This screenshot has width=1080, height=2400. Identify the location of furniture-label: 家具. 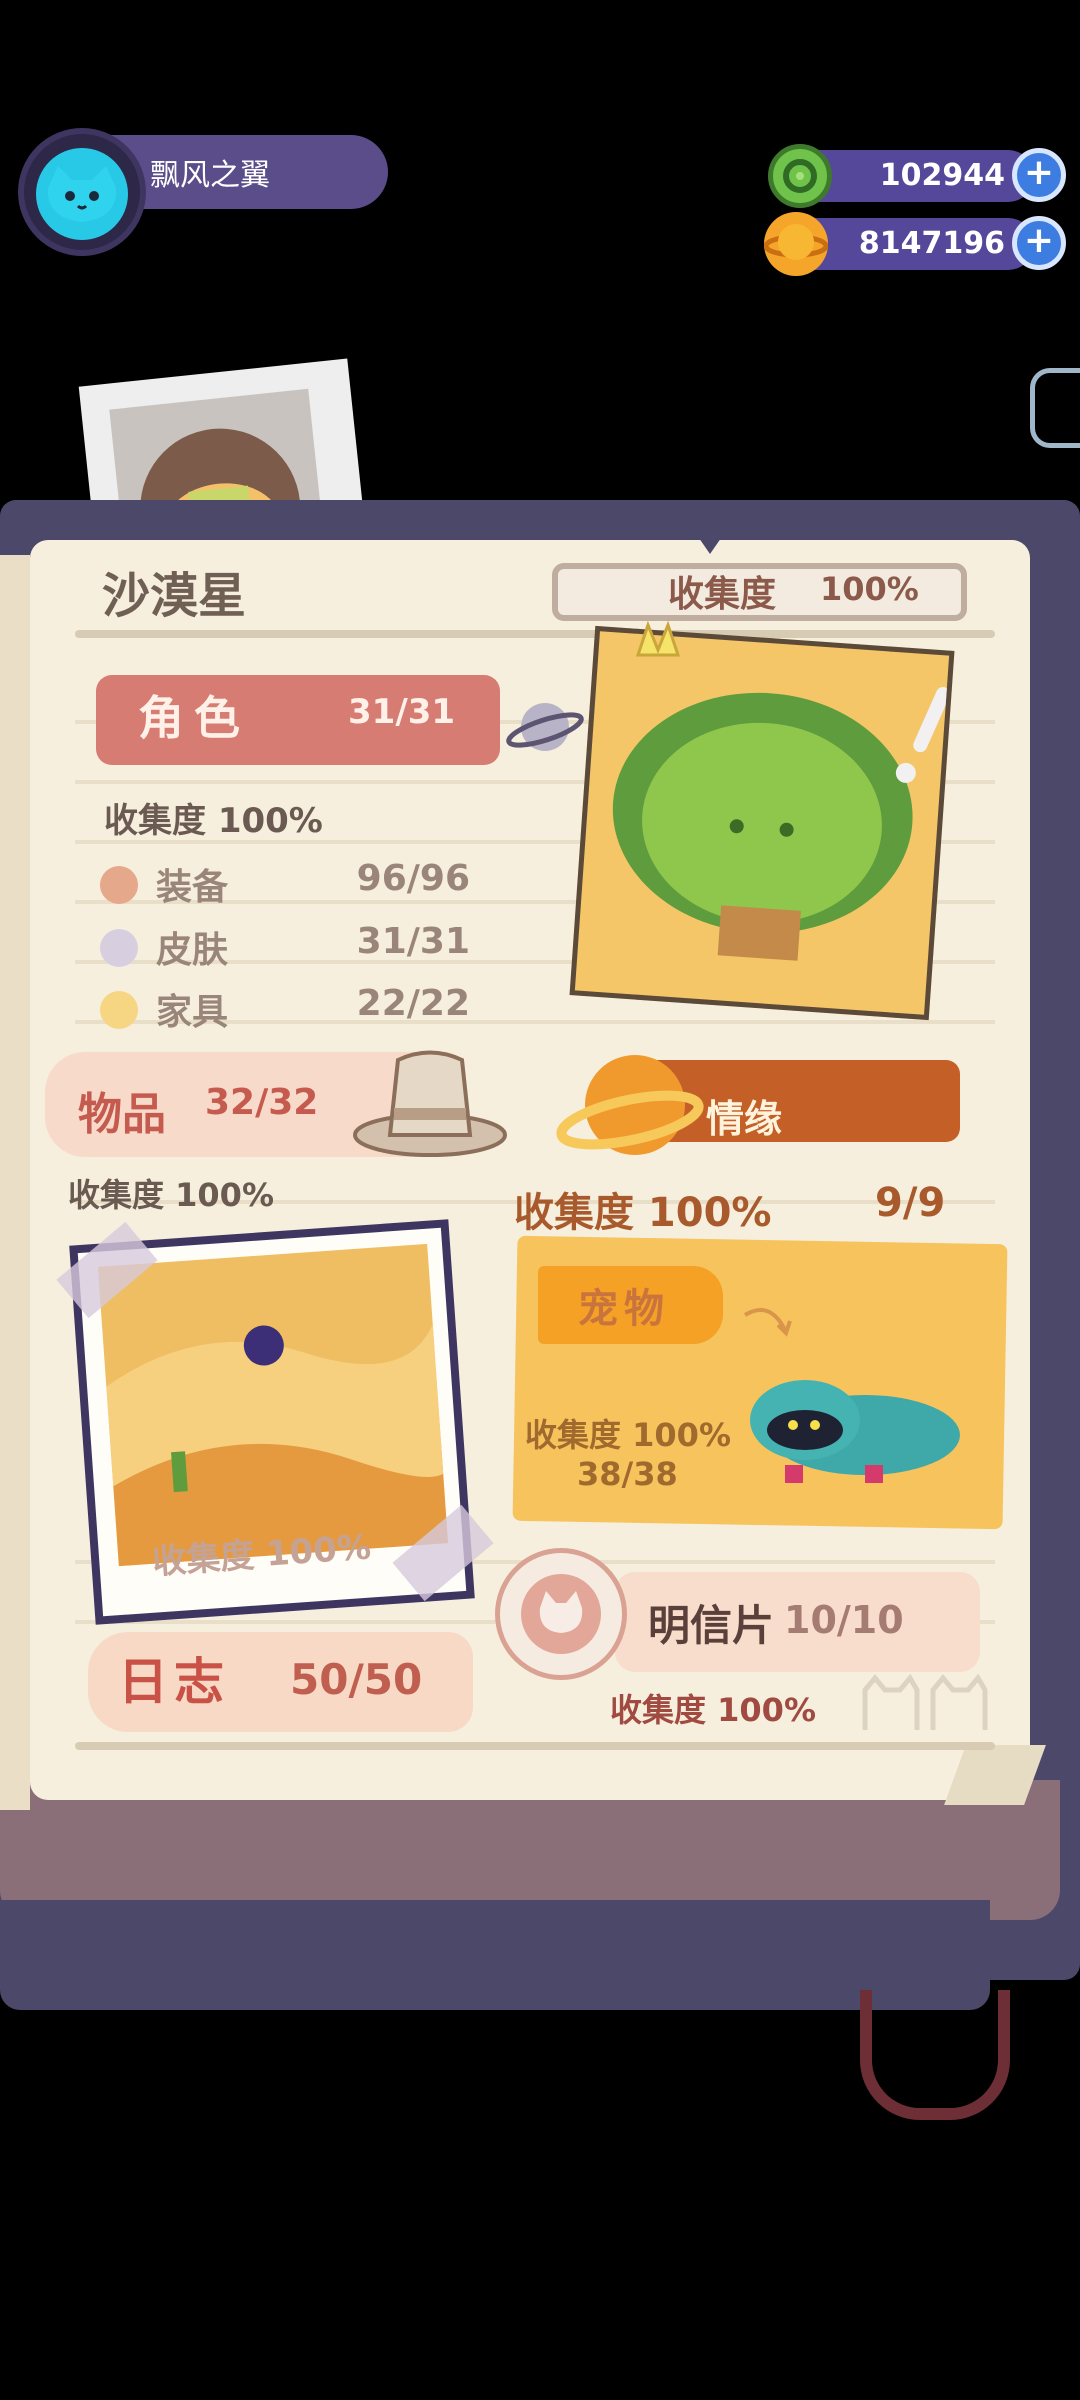
(192, 1012).